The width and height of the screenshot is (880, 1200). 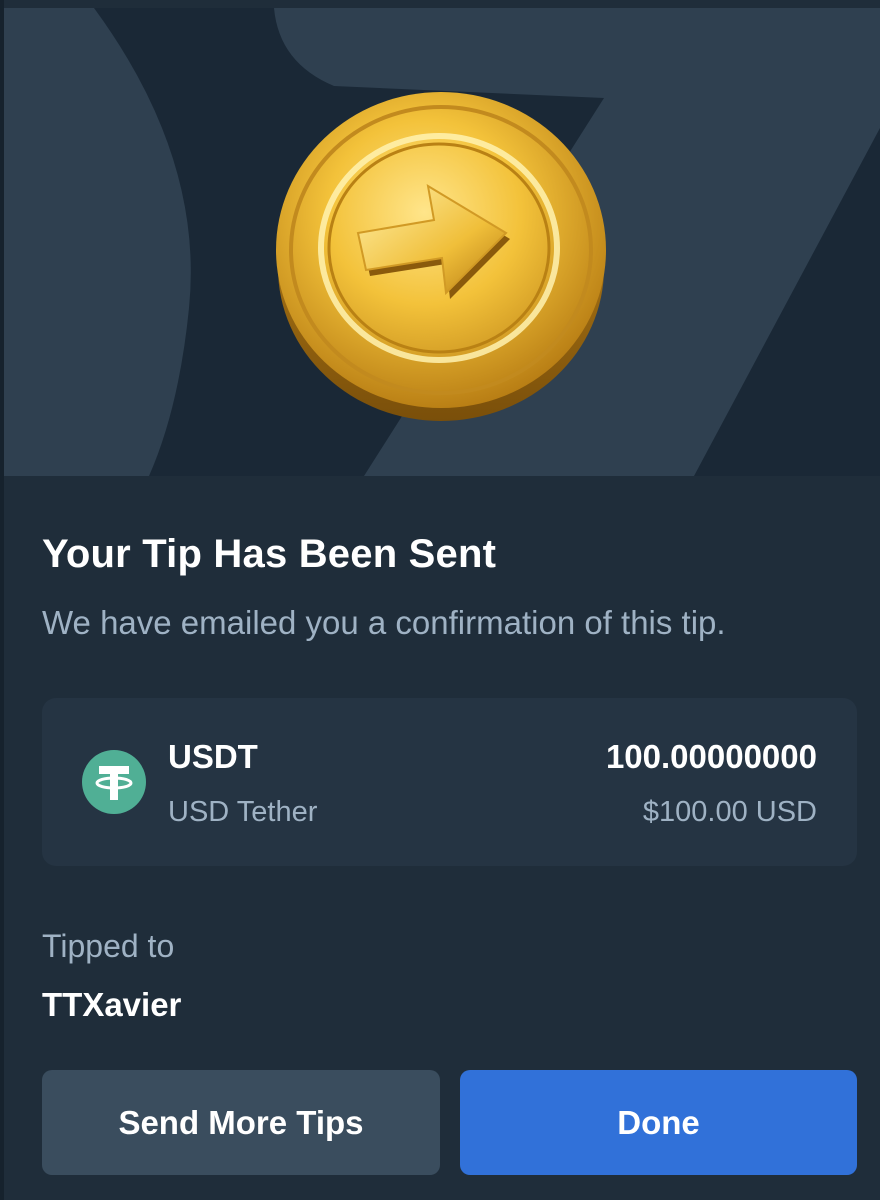 What do you see at coordinates (114, 782) in the screenshot?
I see `tether-icon` at bounding box center [114, 782].